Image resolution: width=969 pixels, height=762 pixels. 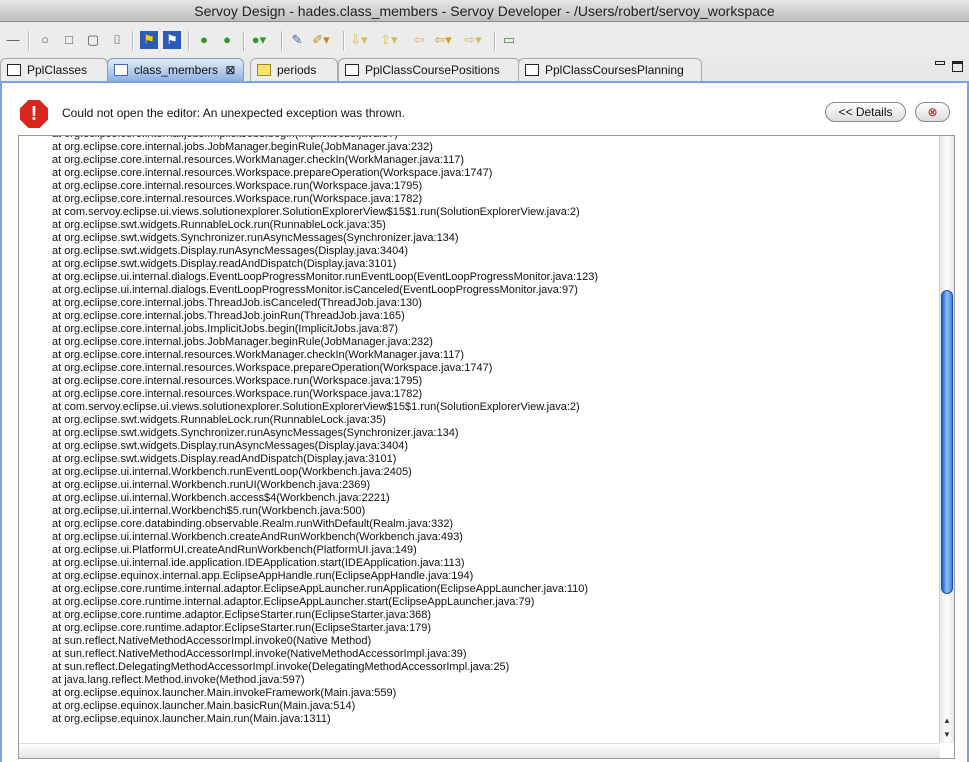 What do you see at coordinates (45, 40) in the screenshot?
I see `oval-tool-icon: ○` at bounding box center [45, 40].